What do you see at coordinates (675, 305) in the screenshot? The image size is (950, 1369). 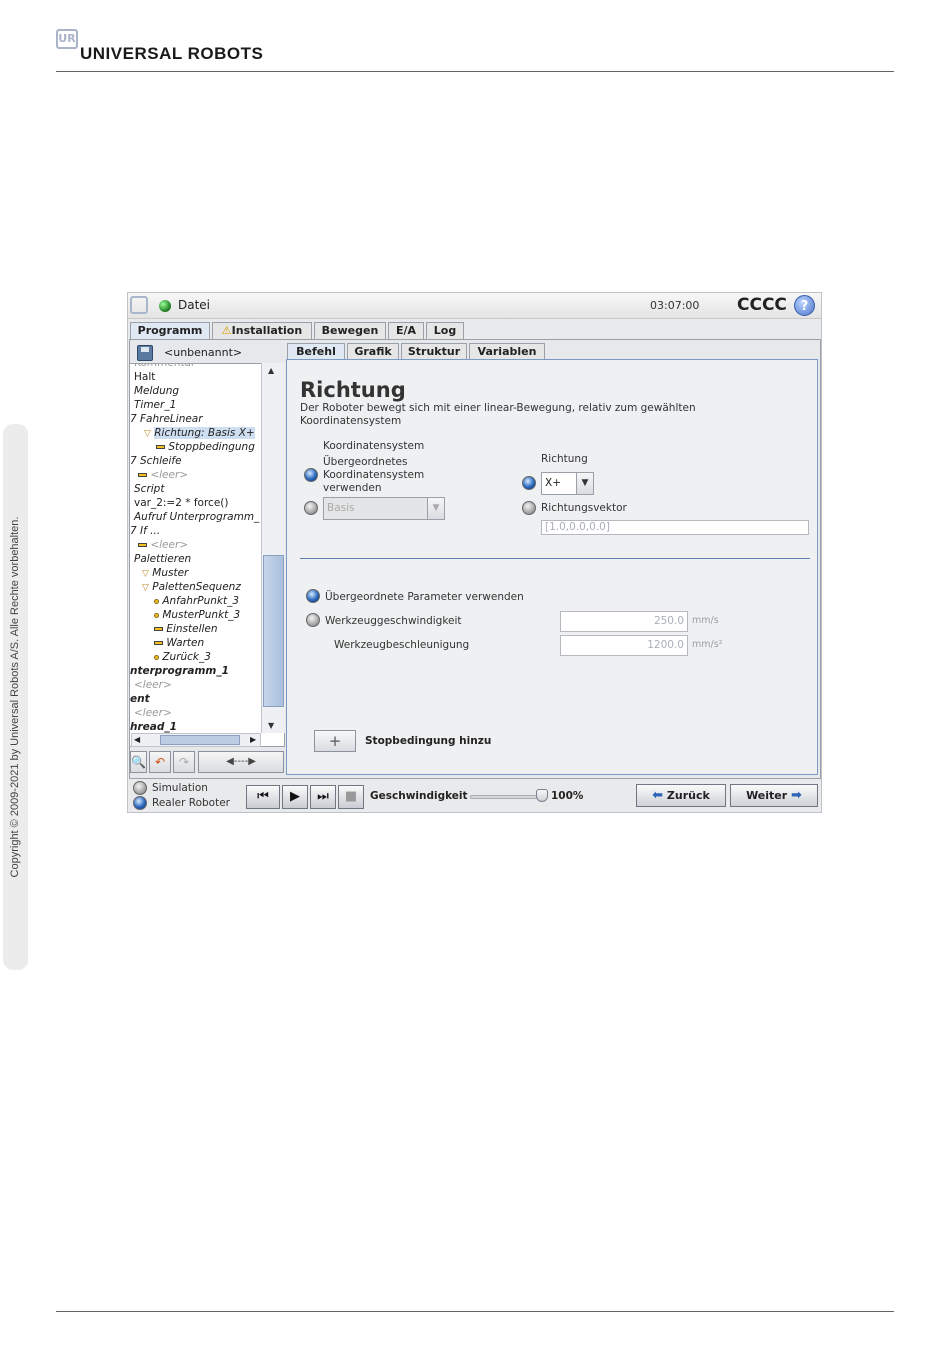 I see `clock: 03:07:00` at bounding box center [675, 305].